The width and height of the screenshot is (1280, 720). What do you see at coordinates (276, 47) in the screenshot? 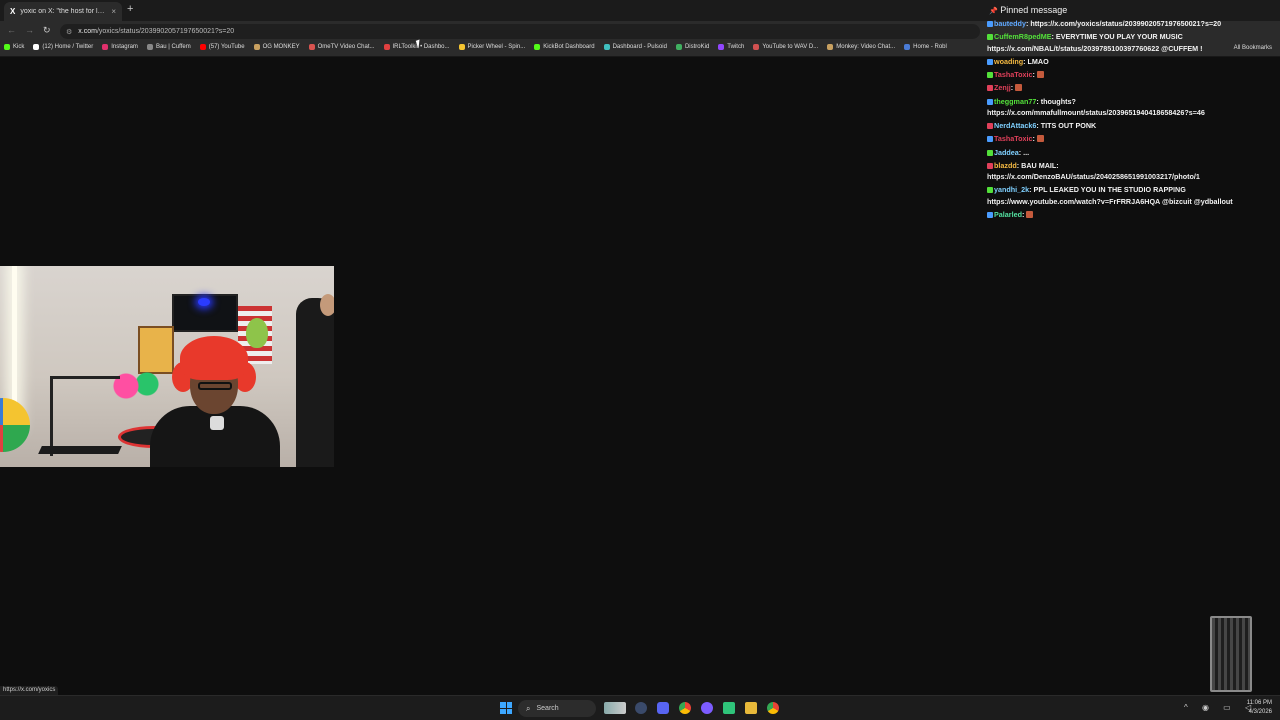
I see `bookmark-item: OG MONKEY` at bounding box center [276, 47].